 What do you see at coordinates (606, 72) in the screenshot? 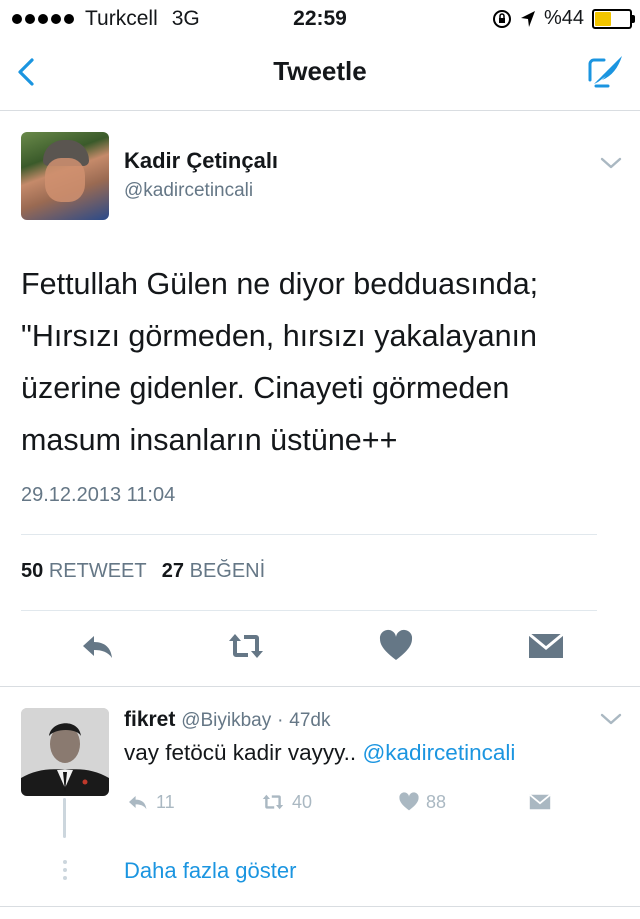
I see `compose-tweet-icon` at bounding box center [606, 72].